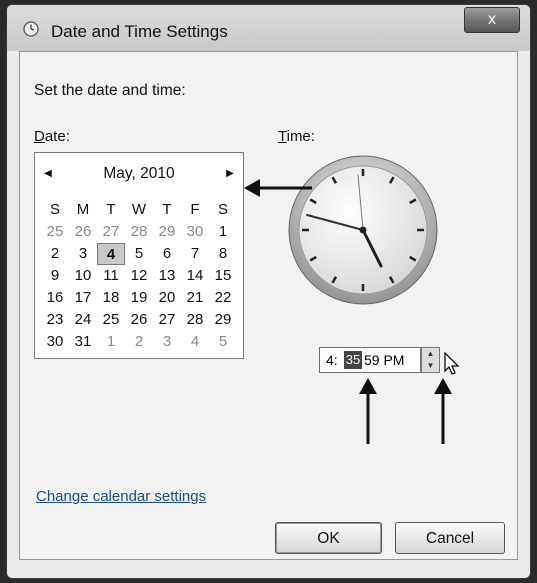 The image size is (537, 583). I want to click on change-calendar-settings-link: Change calendar settings, so click(121, 496).